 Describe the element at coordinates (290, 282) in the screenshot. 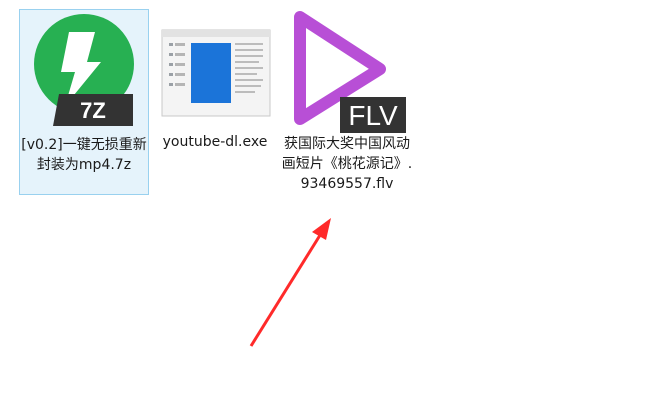

I see `red-arrow-icon` at that location.